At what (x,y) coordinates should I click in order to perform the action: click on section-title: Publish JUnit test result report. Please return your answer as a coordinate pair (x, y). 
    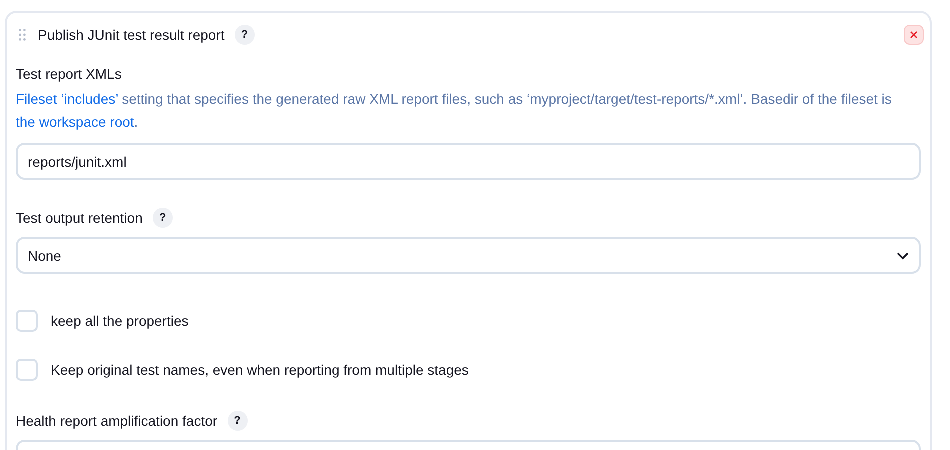
    Looking at the image, I should click on (131, 35).